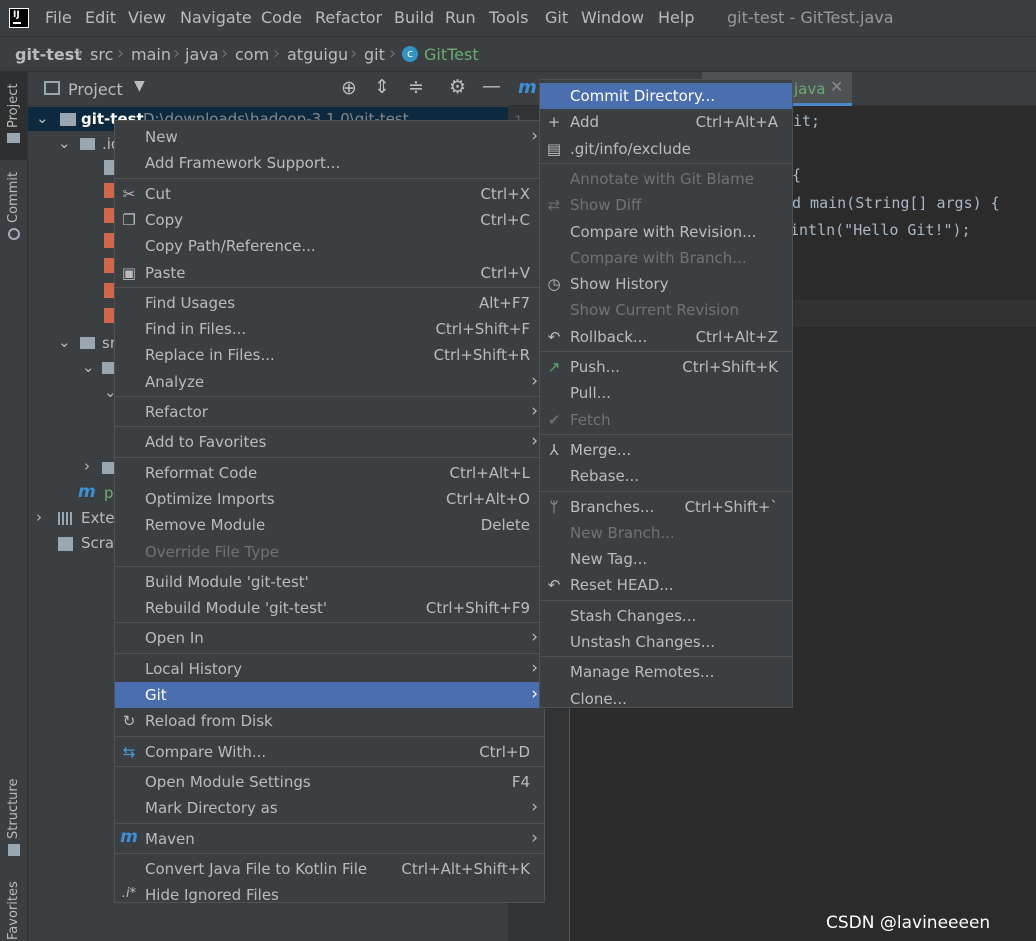 The height and width of the screenshot is (941, 1036). What do you see at coordinates (100, 17) in the screenshot?
I see `menu-edit: Edit` at bounding box center [100, 17].